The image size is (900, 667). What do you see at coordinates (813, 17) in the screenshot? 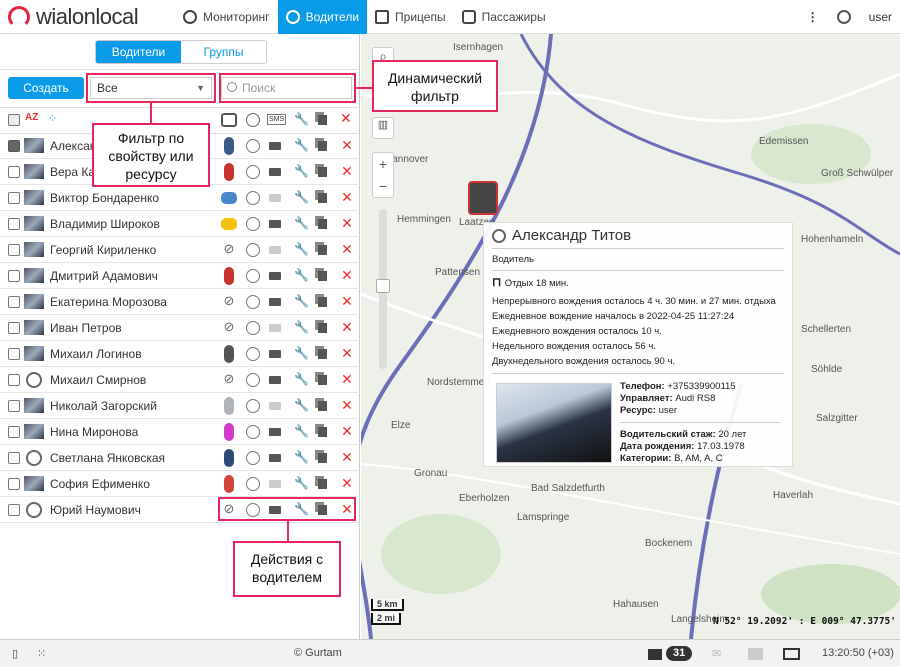
I see `more-menu-icon: ⋮` at bounding box center [813, 17].